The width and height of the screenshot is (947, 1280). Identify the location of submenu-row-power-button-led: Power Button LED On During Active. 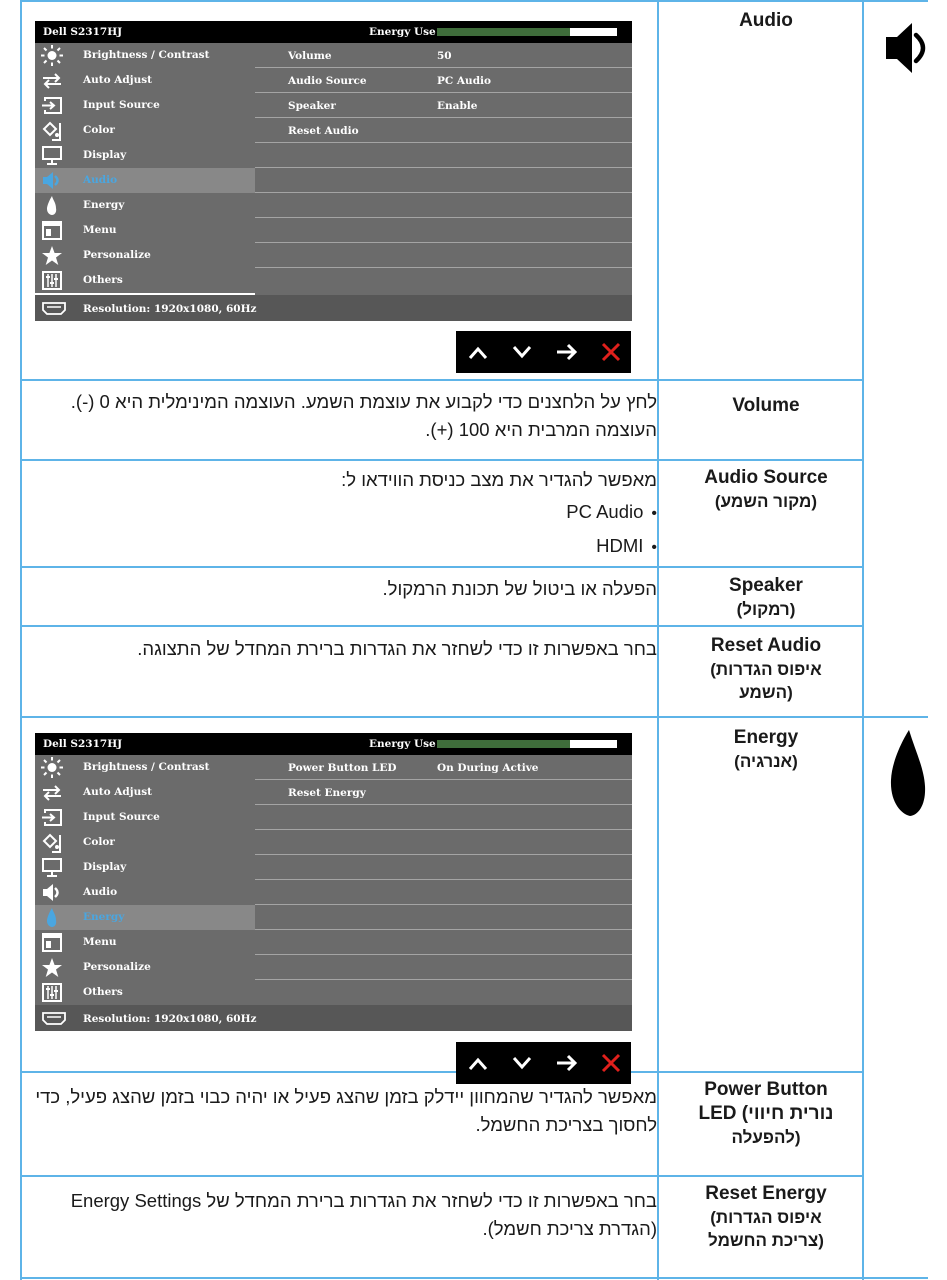
(443, 767).